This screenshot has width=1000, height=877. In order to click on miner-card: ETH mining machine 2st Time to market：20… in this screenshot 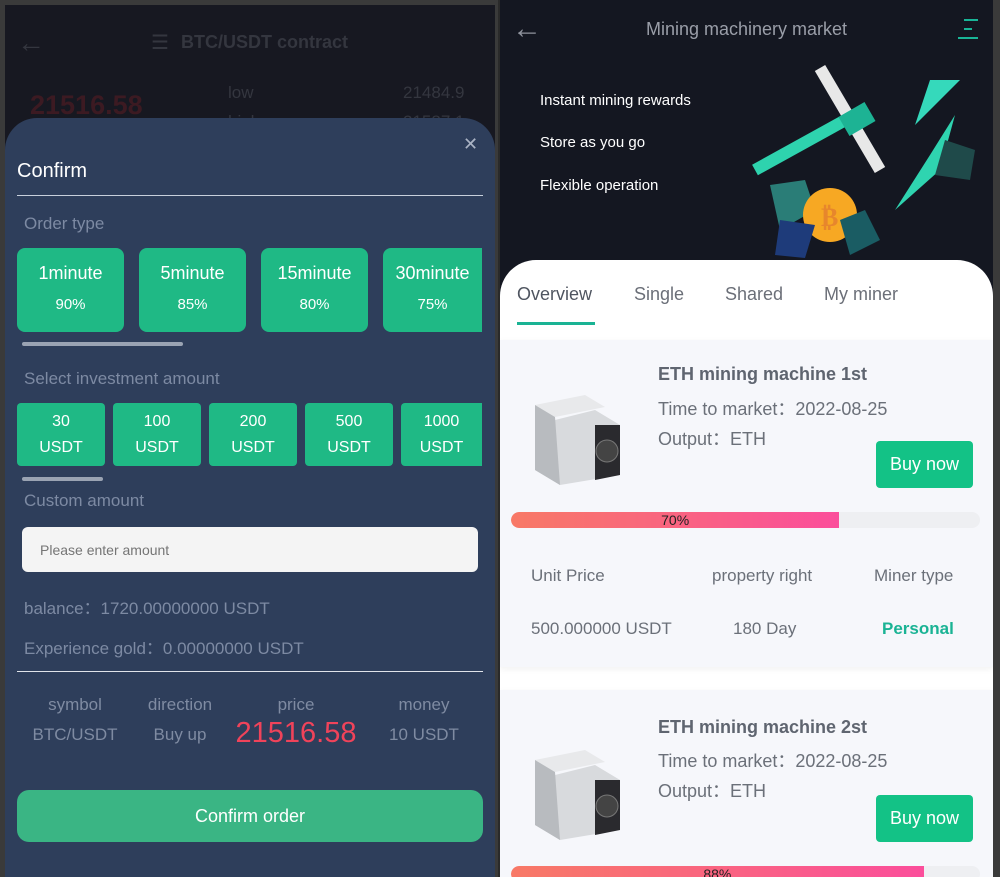, I will do `click(746, 783)`.